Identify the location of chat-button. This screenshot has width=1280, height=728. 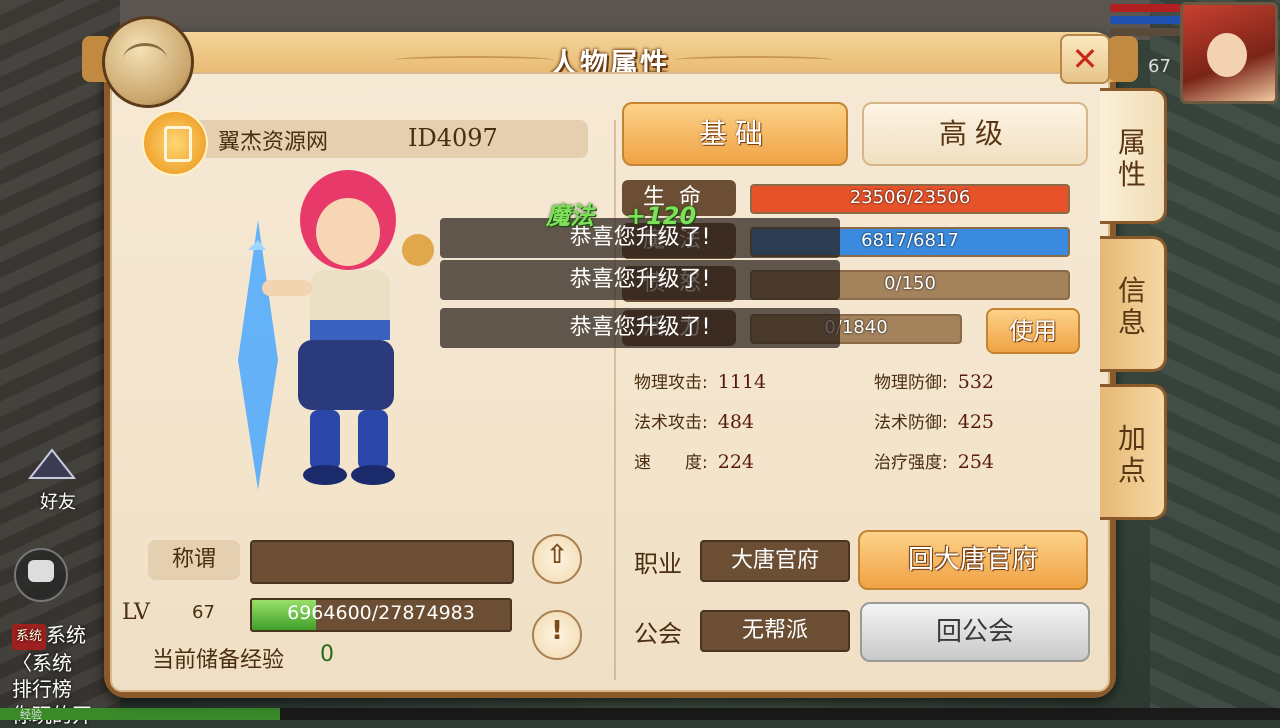
(41, 575).